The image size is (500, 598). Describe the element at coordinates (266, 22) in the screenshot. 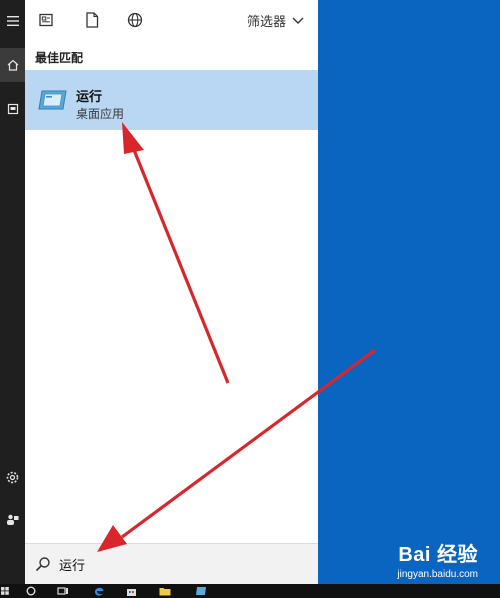

I see `filter-label: 筛选器` at that location.